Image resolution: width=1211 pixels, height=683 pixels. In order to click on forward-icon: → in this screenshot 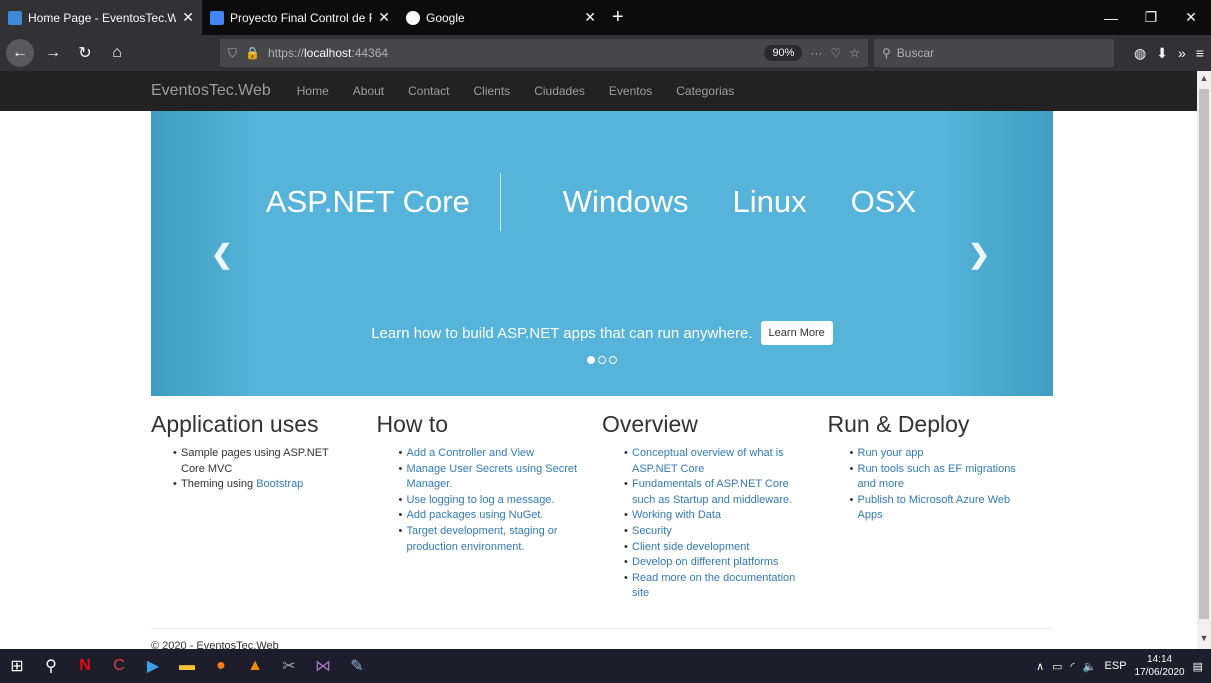, I will do `click(53, 53)`.